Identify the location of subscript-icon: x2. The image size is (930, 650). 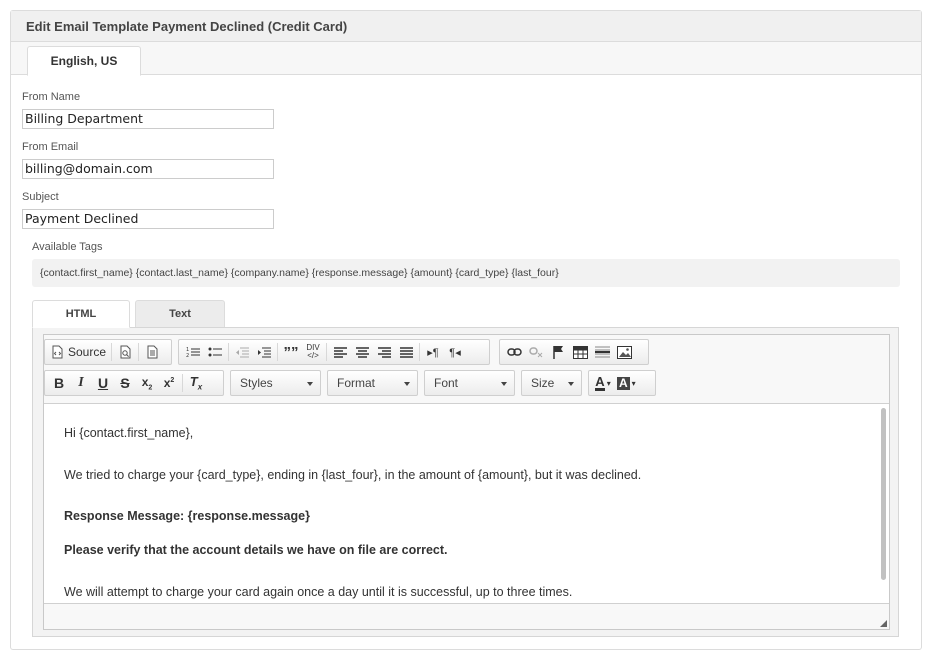
(147, 383).